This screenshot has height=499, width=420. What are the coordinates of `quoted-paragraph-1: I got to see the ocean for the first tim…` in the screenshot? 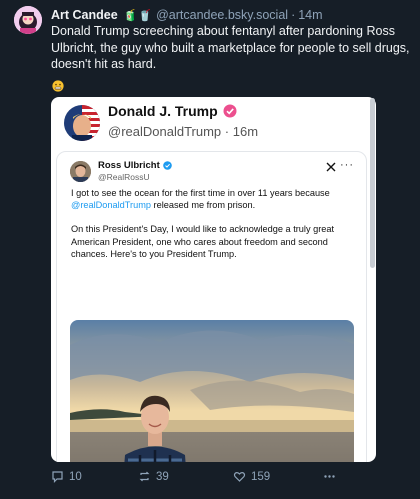 It's located at (214, 199).